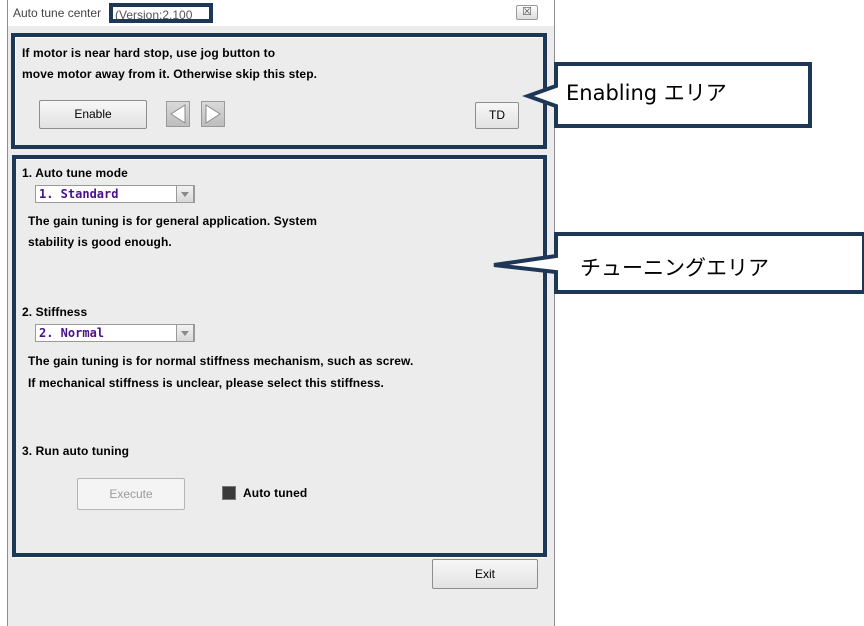 This screenshot has width=864, height=626. I want to click on tuning-callout-text: チューニングエリア, so click(674, 268).